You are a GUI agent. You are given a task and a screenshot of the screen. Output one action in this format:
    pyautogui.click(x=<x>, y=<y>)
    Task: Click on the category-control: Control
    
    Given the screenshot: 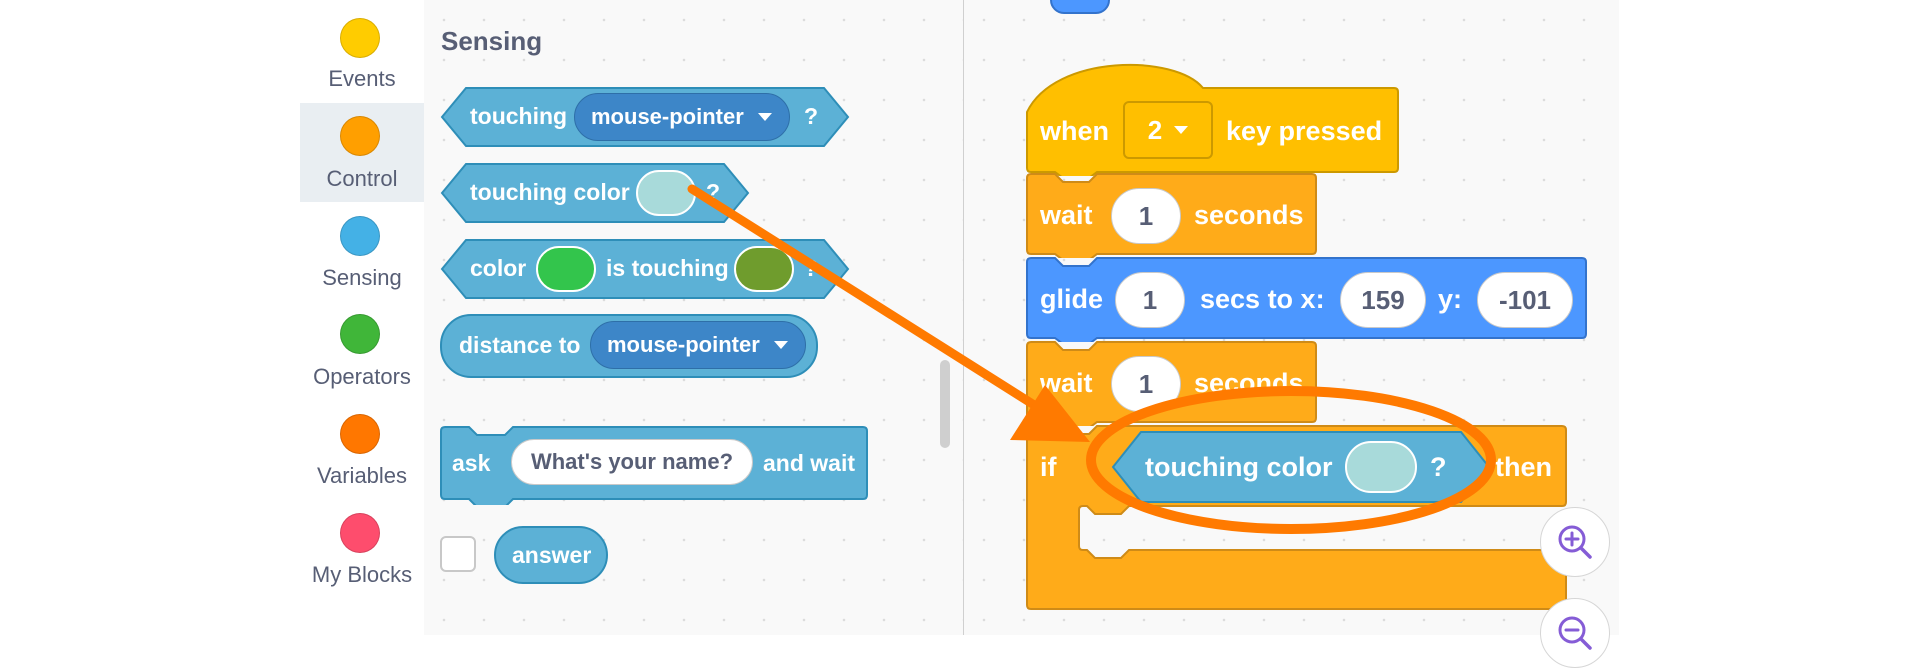 What is the action you would take?
    pyautogui.click(x=362, y=152)
    